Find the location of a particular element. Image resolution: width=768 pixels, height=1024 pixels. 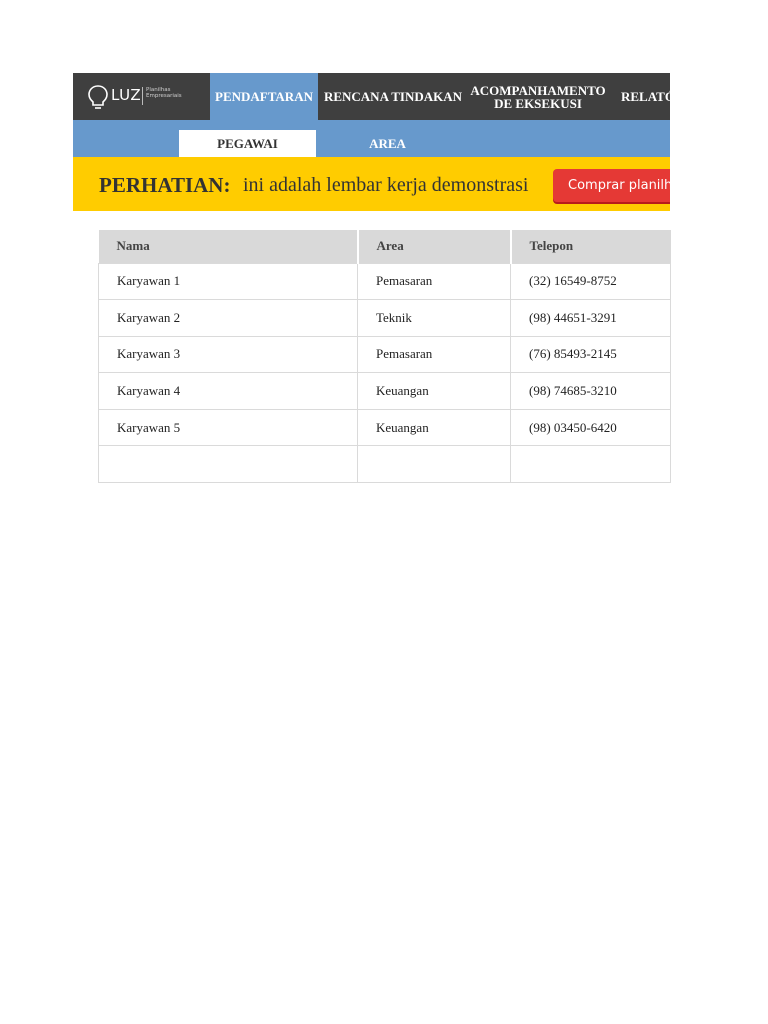

logo-divider is located at coordinates (142, 96).